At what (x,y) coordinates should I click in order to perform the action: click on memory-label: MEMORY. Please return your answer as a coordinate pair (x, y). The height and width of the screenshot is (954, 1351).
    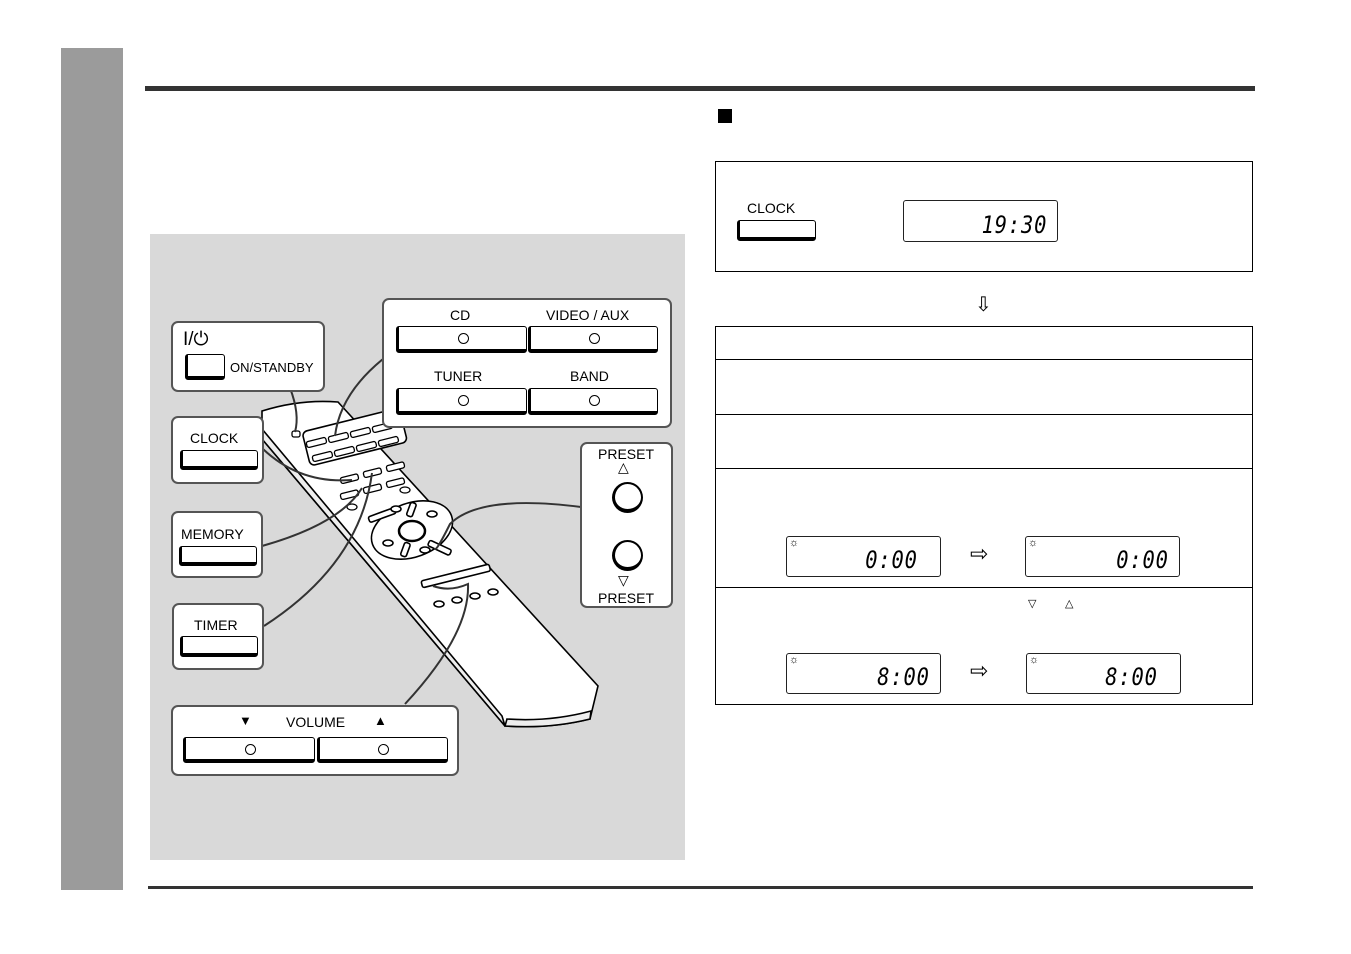
    Looking at the image, I should click on (212, 534).